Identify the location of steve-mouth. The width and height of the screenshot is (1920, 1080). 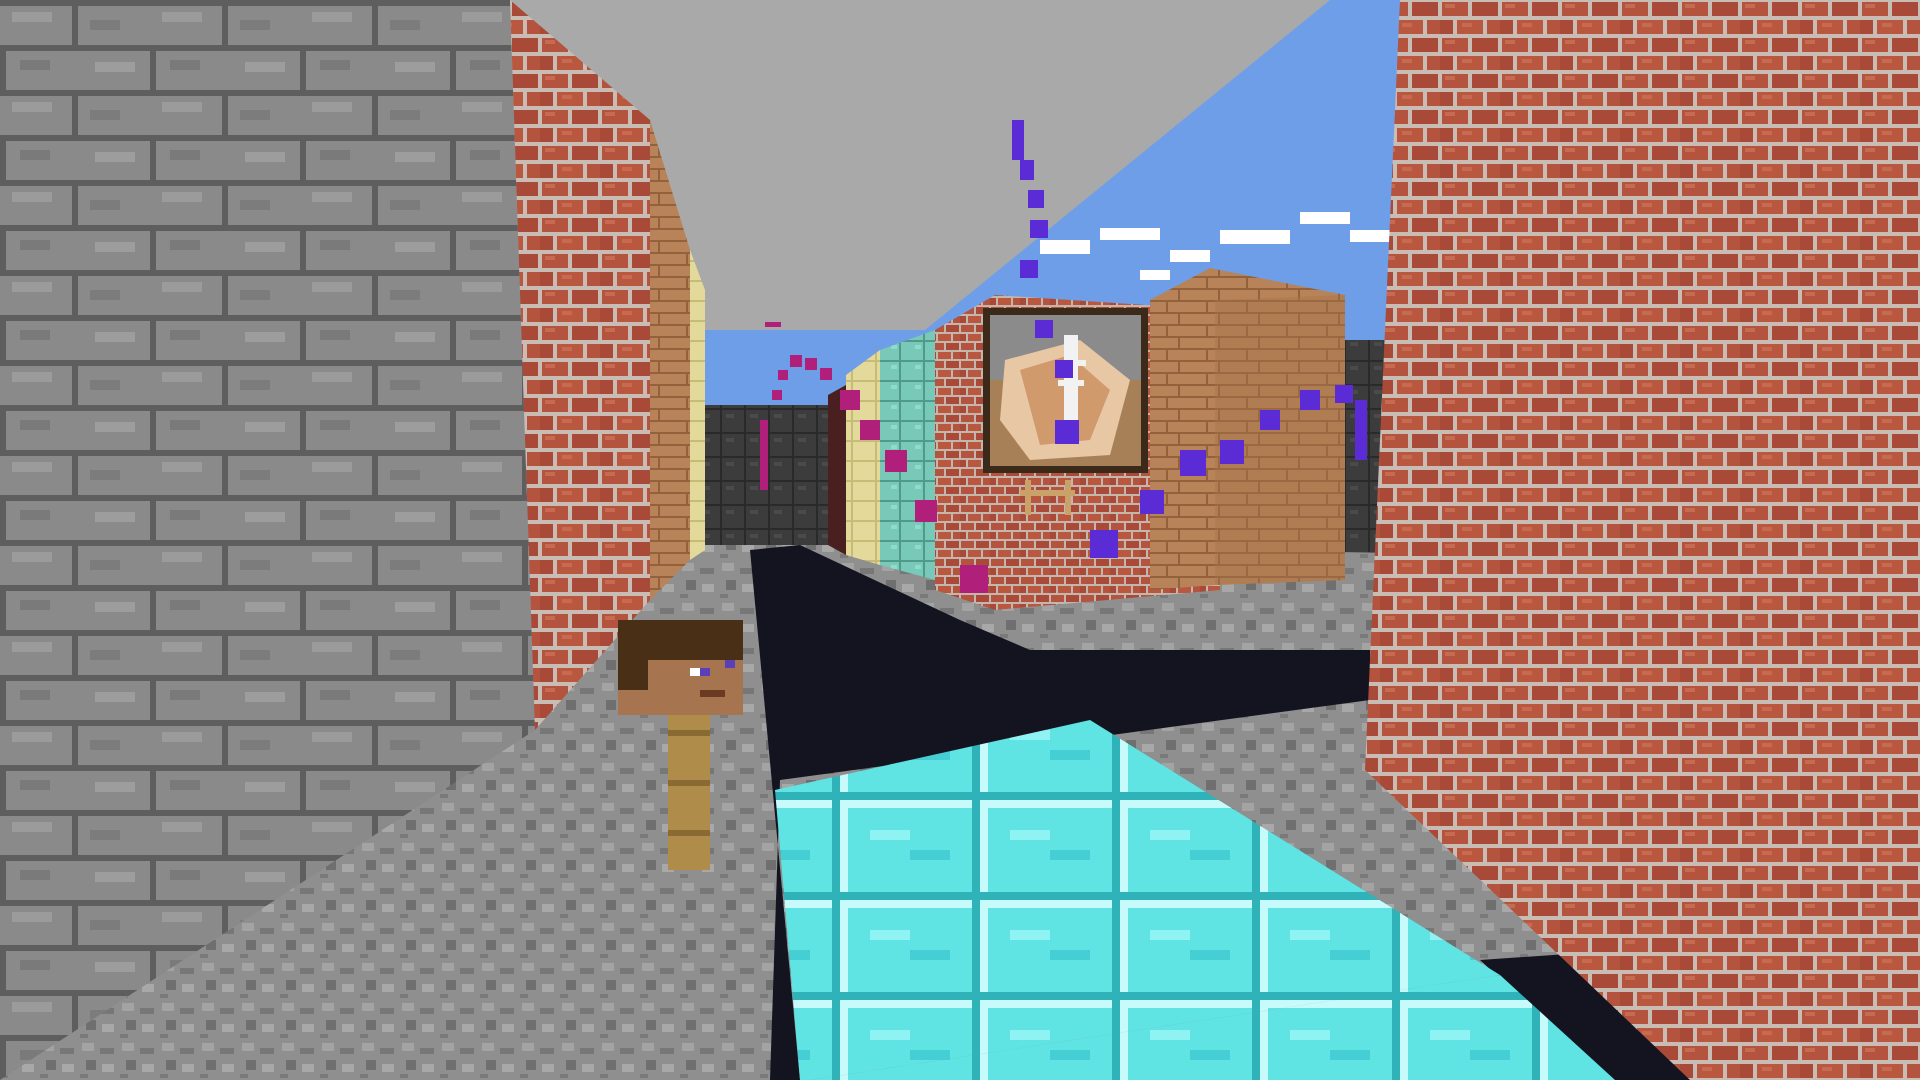
(712, 693).